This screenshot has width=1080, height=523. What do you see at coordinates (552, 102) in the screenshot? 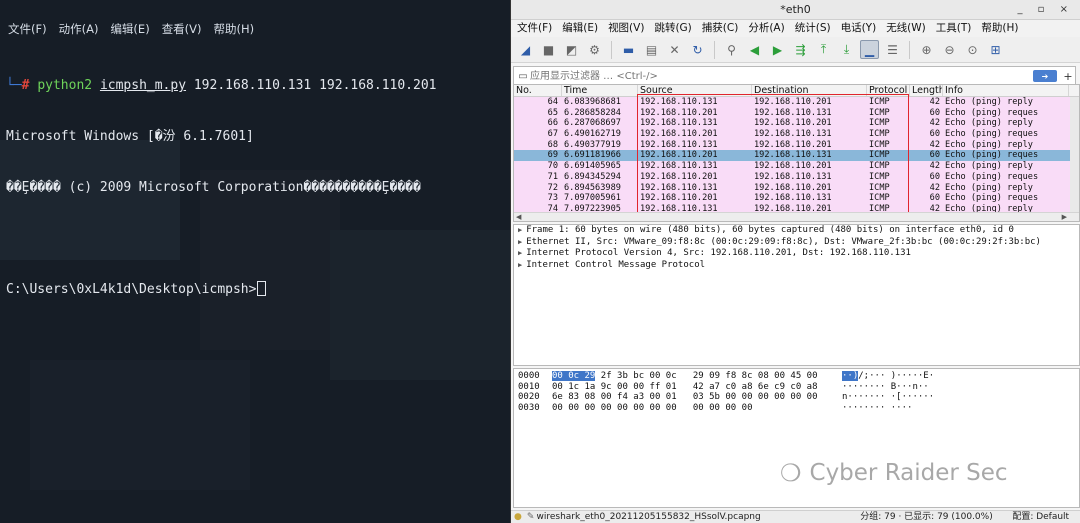
I see `cell-no: 64` at bounding box center [552, 102].